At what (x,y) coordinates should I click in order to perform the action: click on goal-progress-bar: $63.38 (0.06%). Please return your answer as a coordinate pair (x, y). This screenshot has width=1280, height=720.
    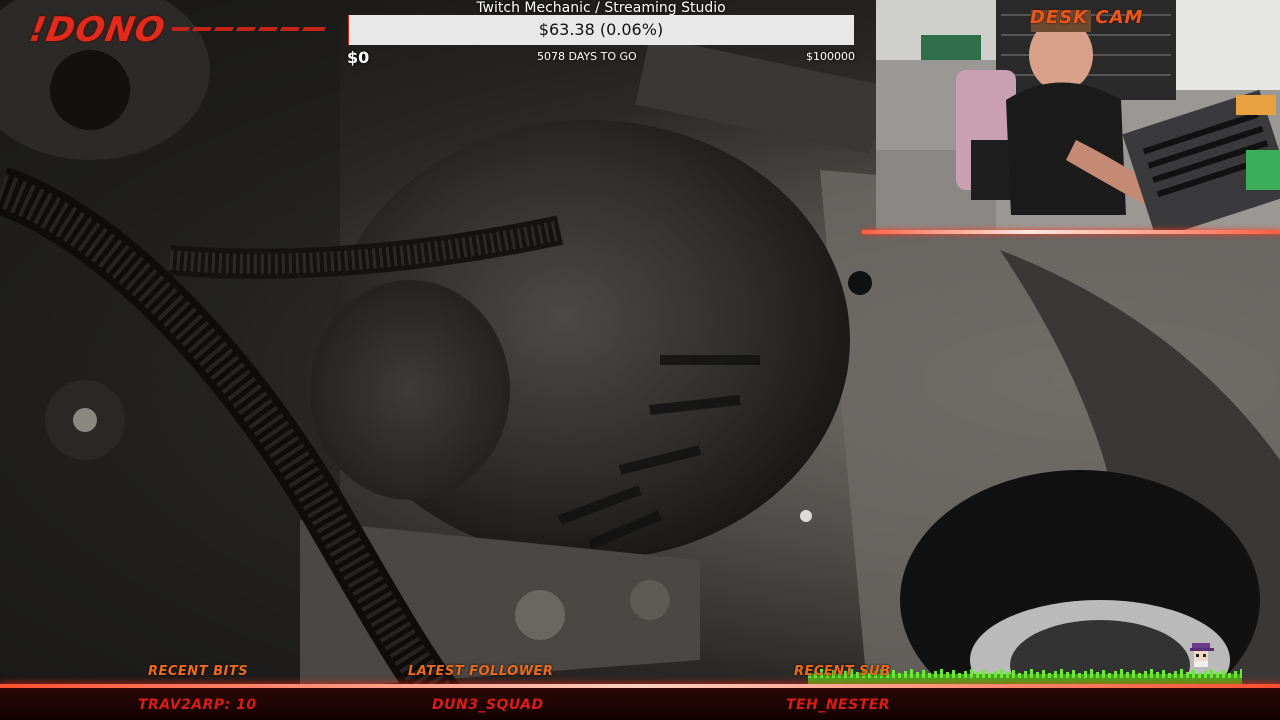
    Looking at the image, I should click on (601, 30).